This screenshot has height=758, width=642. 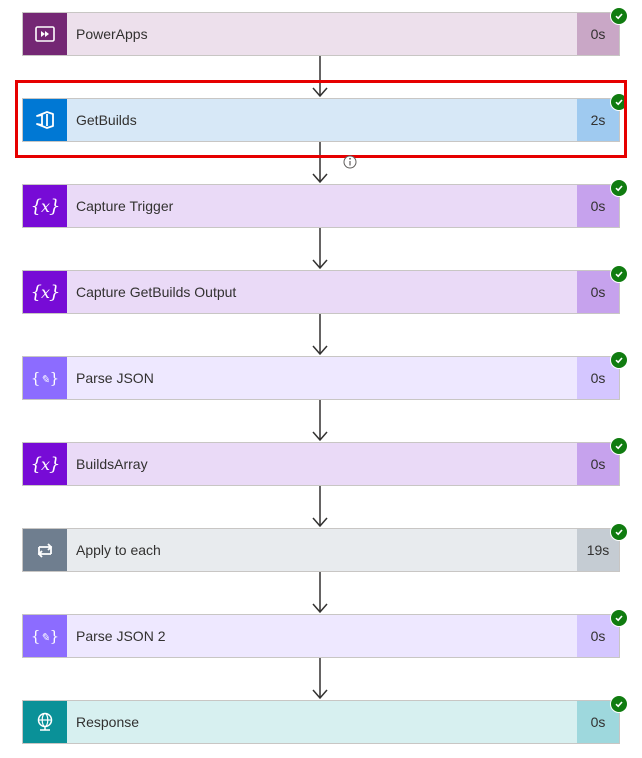 What do you see at coordinates (121, 636) in the screenshot?
I see `step-title: Parse JSON 2` at bounding box center [121, 636].